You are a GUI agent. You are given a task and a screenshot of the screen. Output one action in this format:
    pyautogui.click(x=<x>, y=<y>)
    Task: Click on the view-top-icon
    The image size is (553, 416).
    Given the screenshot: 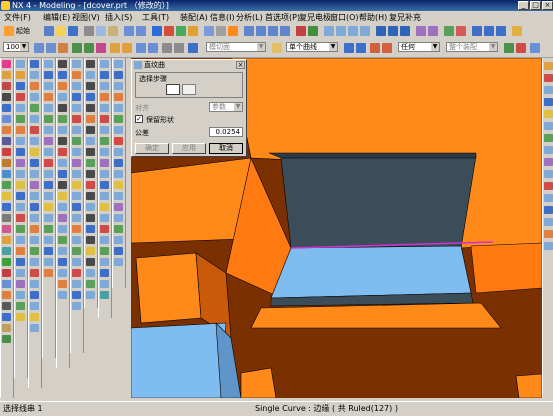 What is the action you would take?
    pyautogui.click(x=261, y=31)
    